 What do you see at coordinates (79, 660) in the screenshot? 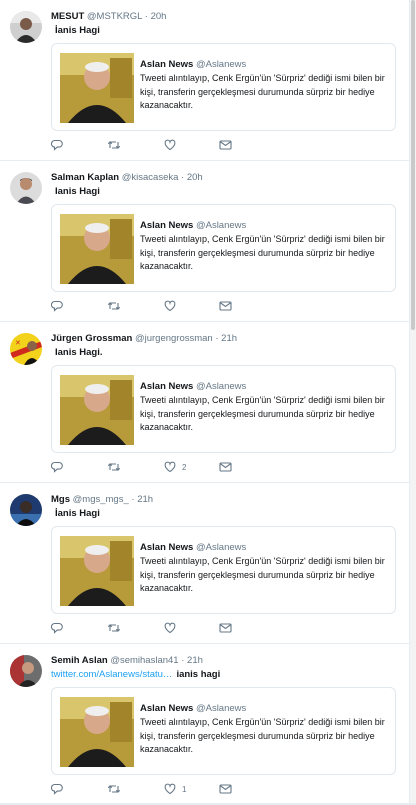
I see `author-name: Semih Aslan` at bounding box center [79, 660].